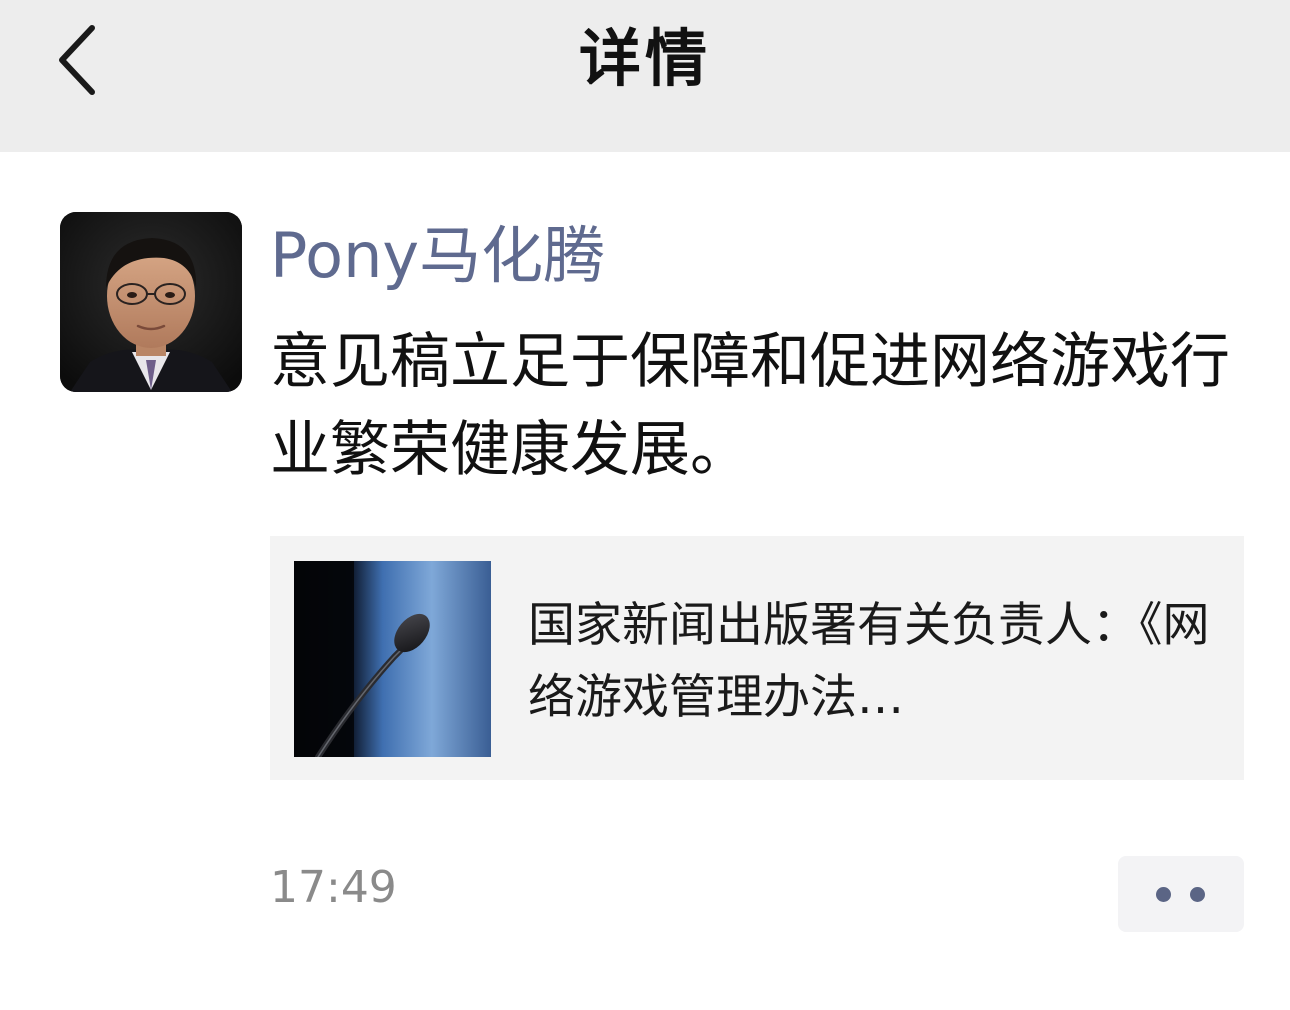 This screenshot has height=1010, width=1290. What do you see at coordinates (333, 887) in the screenshot?
I see `post-timestamp: 17:49` at bounding box center [333, 887].